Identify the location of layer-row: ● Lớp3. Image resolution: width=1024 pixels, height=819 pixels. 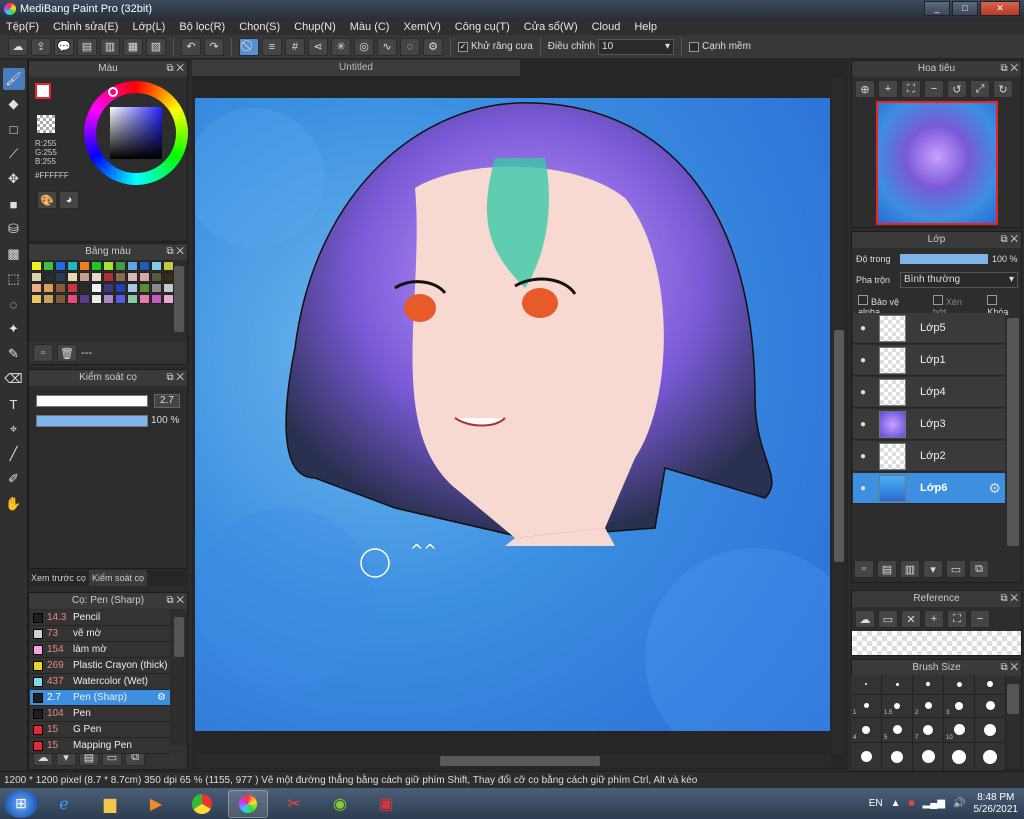
(929, 424).